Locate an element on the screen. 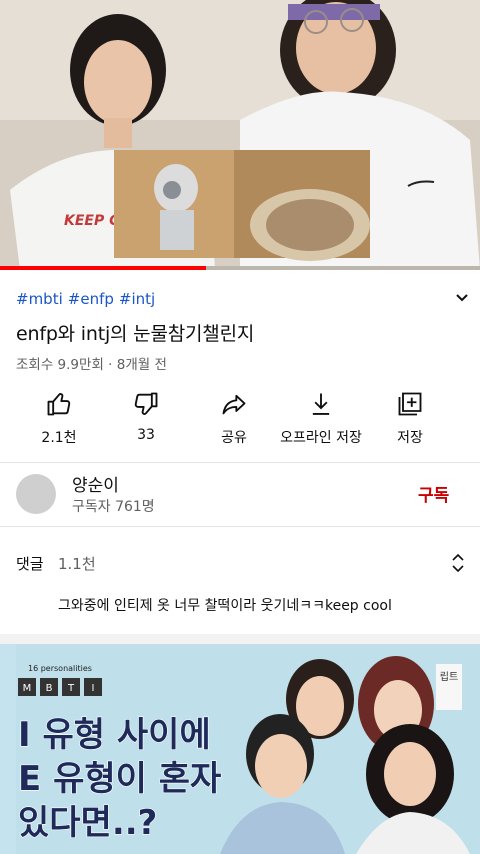  video-stats: 조회수 9.9만회 · 8개월 전 is located at coordinates (91, 365).